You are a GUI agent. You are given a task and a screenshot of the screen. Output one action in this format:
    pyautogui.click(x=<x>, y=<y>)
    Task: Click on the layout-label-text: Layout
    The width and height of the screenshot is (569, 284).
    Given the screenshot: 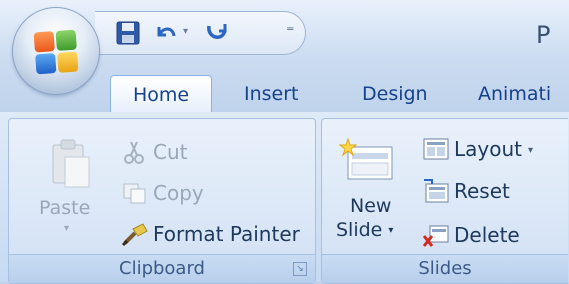 What is the action you would take?
    pyautogui.click(x=488, y=149)
    